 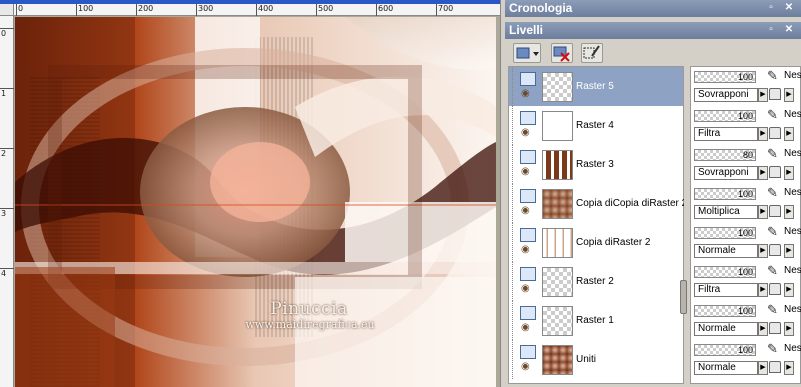 I want to click on horizontal-ruler: 0 100 200 300 400 500 600 700, so click(x=257, y=10).